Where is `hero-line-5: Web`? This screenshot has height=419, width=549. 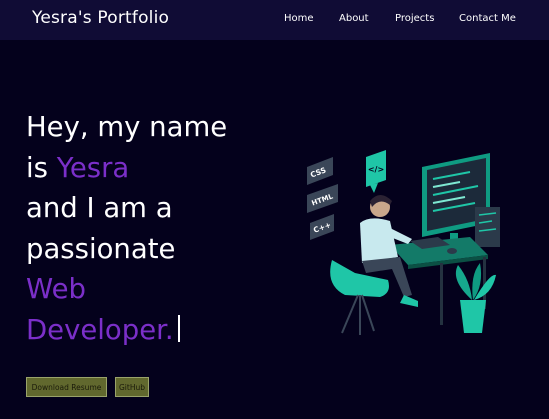 hero-line-5: Web is located at coordinates (56, 289).